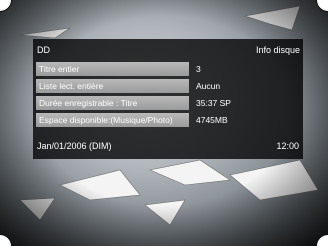 The height and width of the screenshot is (246, 328). I want to click on row-value: 4745MB, so click(212, 120).